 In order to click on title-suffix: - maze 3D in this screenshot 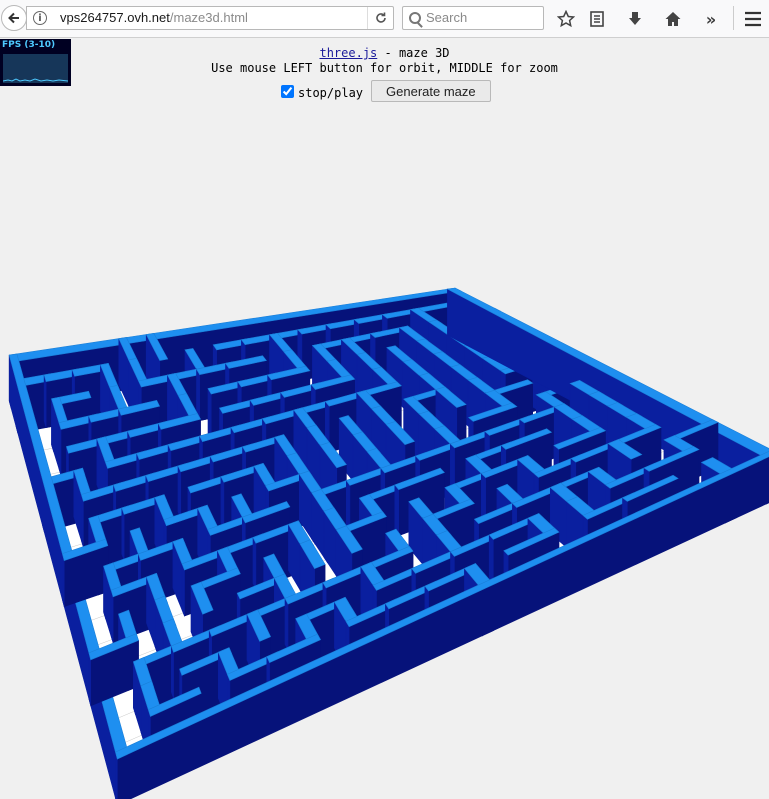, I will do `click(413, 53)`.